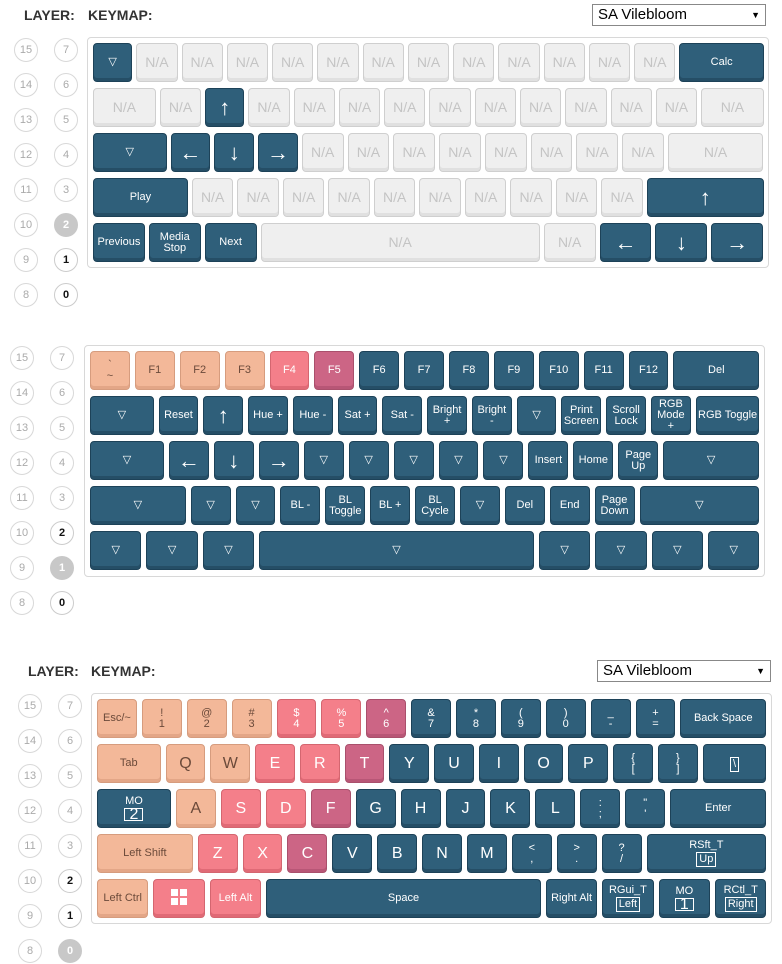  I want to click on key-symbol: ` ~, so click(110, 370).